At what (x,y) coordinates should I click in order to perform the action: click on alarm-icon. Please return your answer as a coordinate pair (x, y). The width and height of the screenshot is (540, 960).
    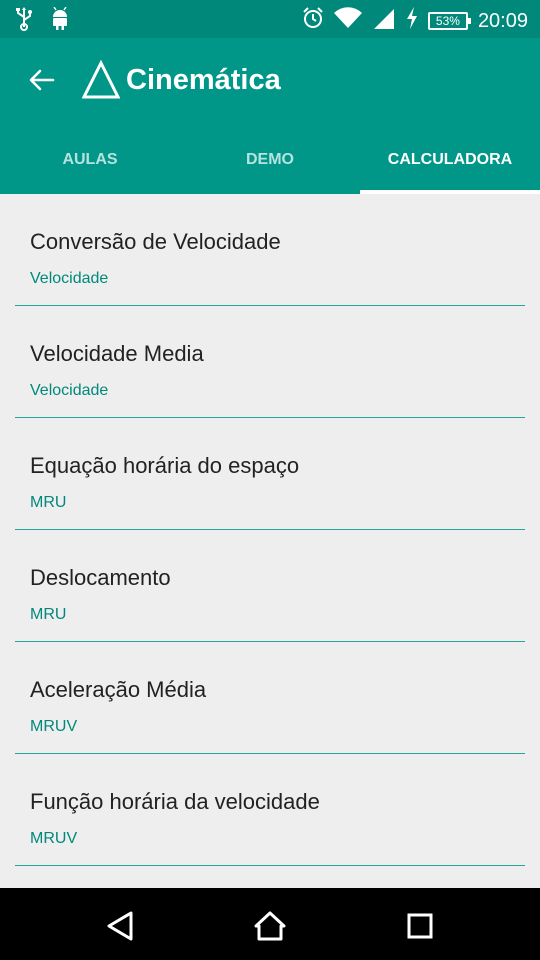
    Looking at the image, I should click on (313, 20).